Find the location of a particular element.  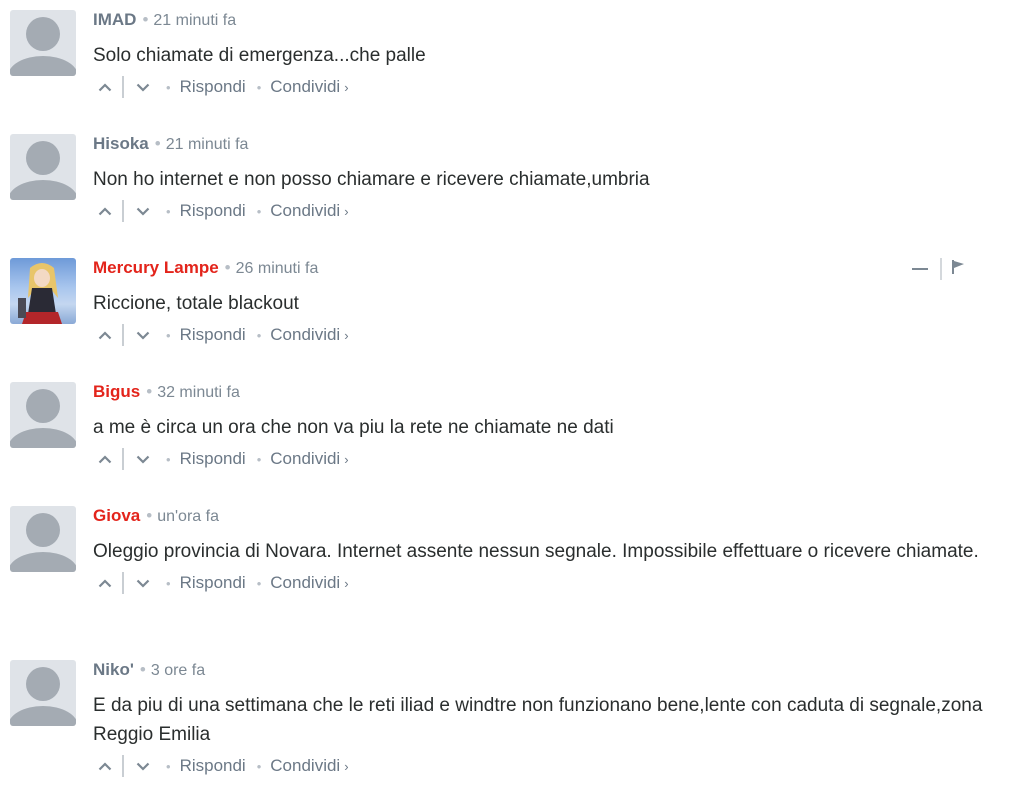

author-name: Niko' is located at coordinates (113, 669).